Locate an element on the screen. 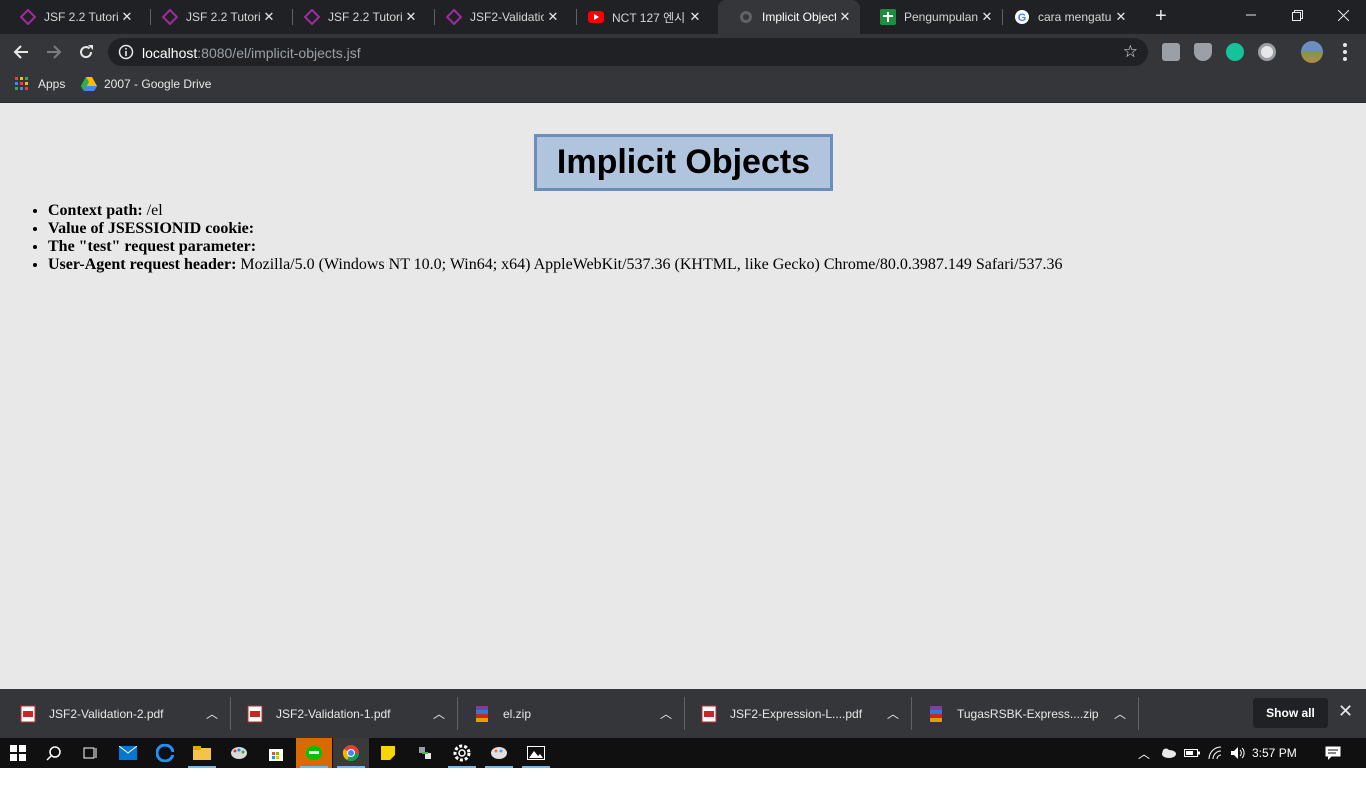 The width and height of the screenshot is (1366, 800). line-app-icon is located at coordinates (314, 753).